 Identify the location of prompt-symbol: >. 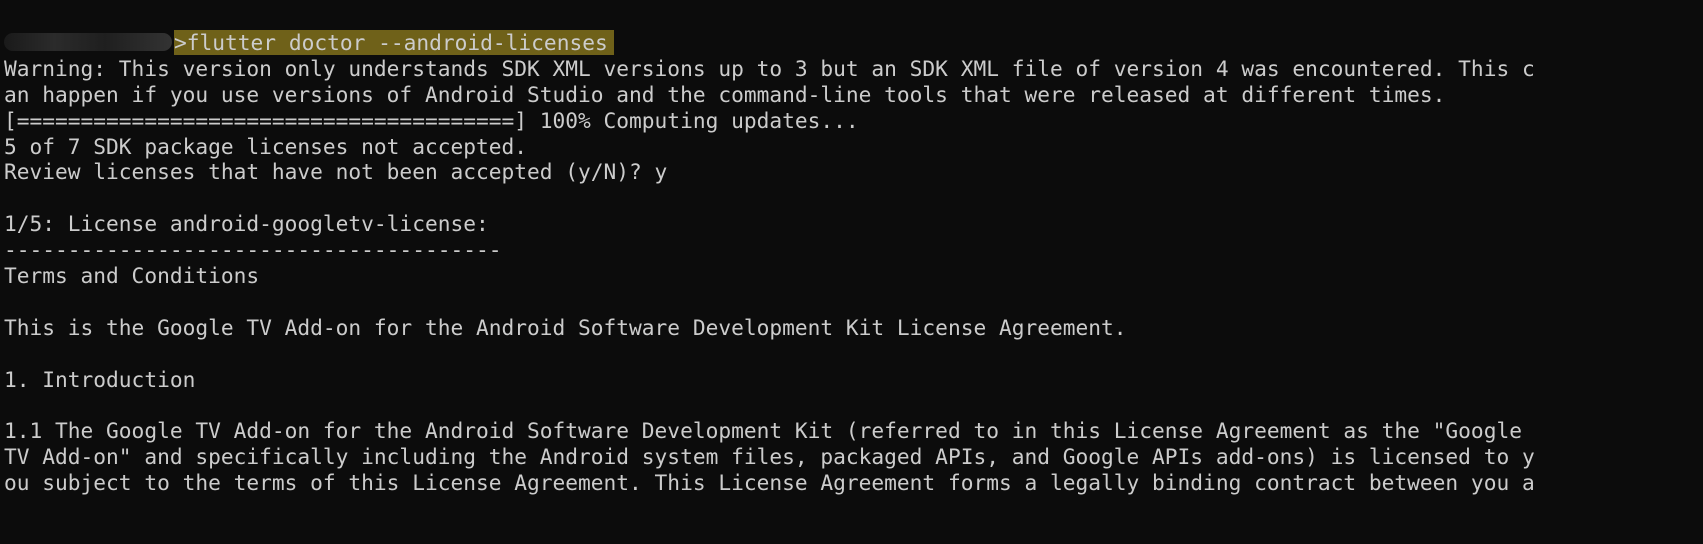
(180, 42).